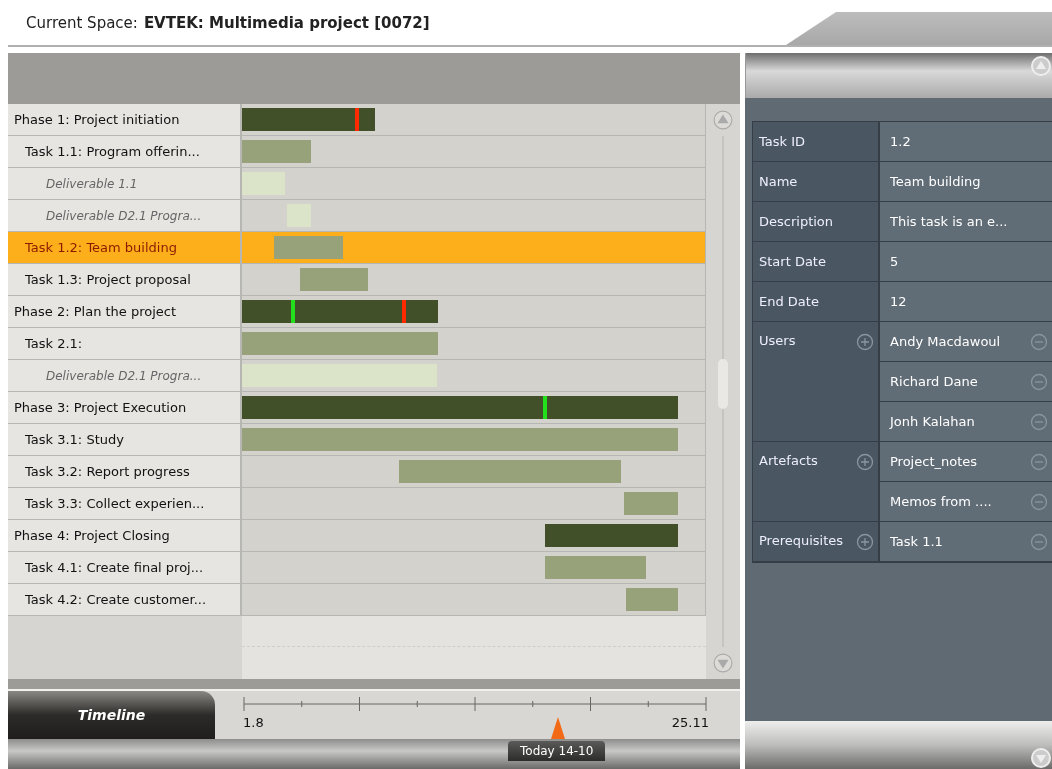 The image size is (1052, 769). What do you see at coordinates (125, 119) in the screenshot?
I see `task-label: Phase 1: Project initiation` at bounding box center [125, 119].